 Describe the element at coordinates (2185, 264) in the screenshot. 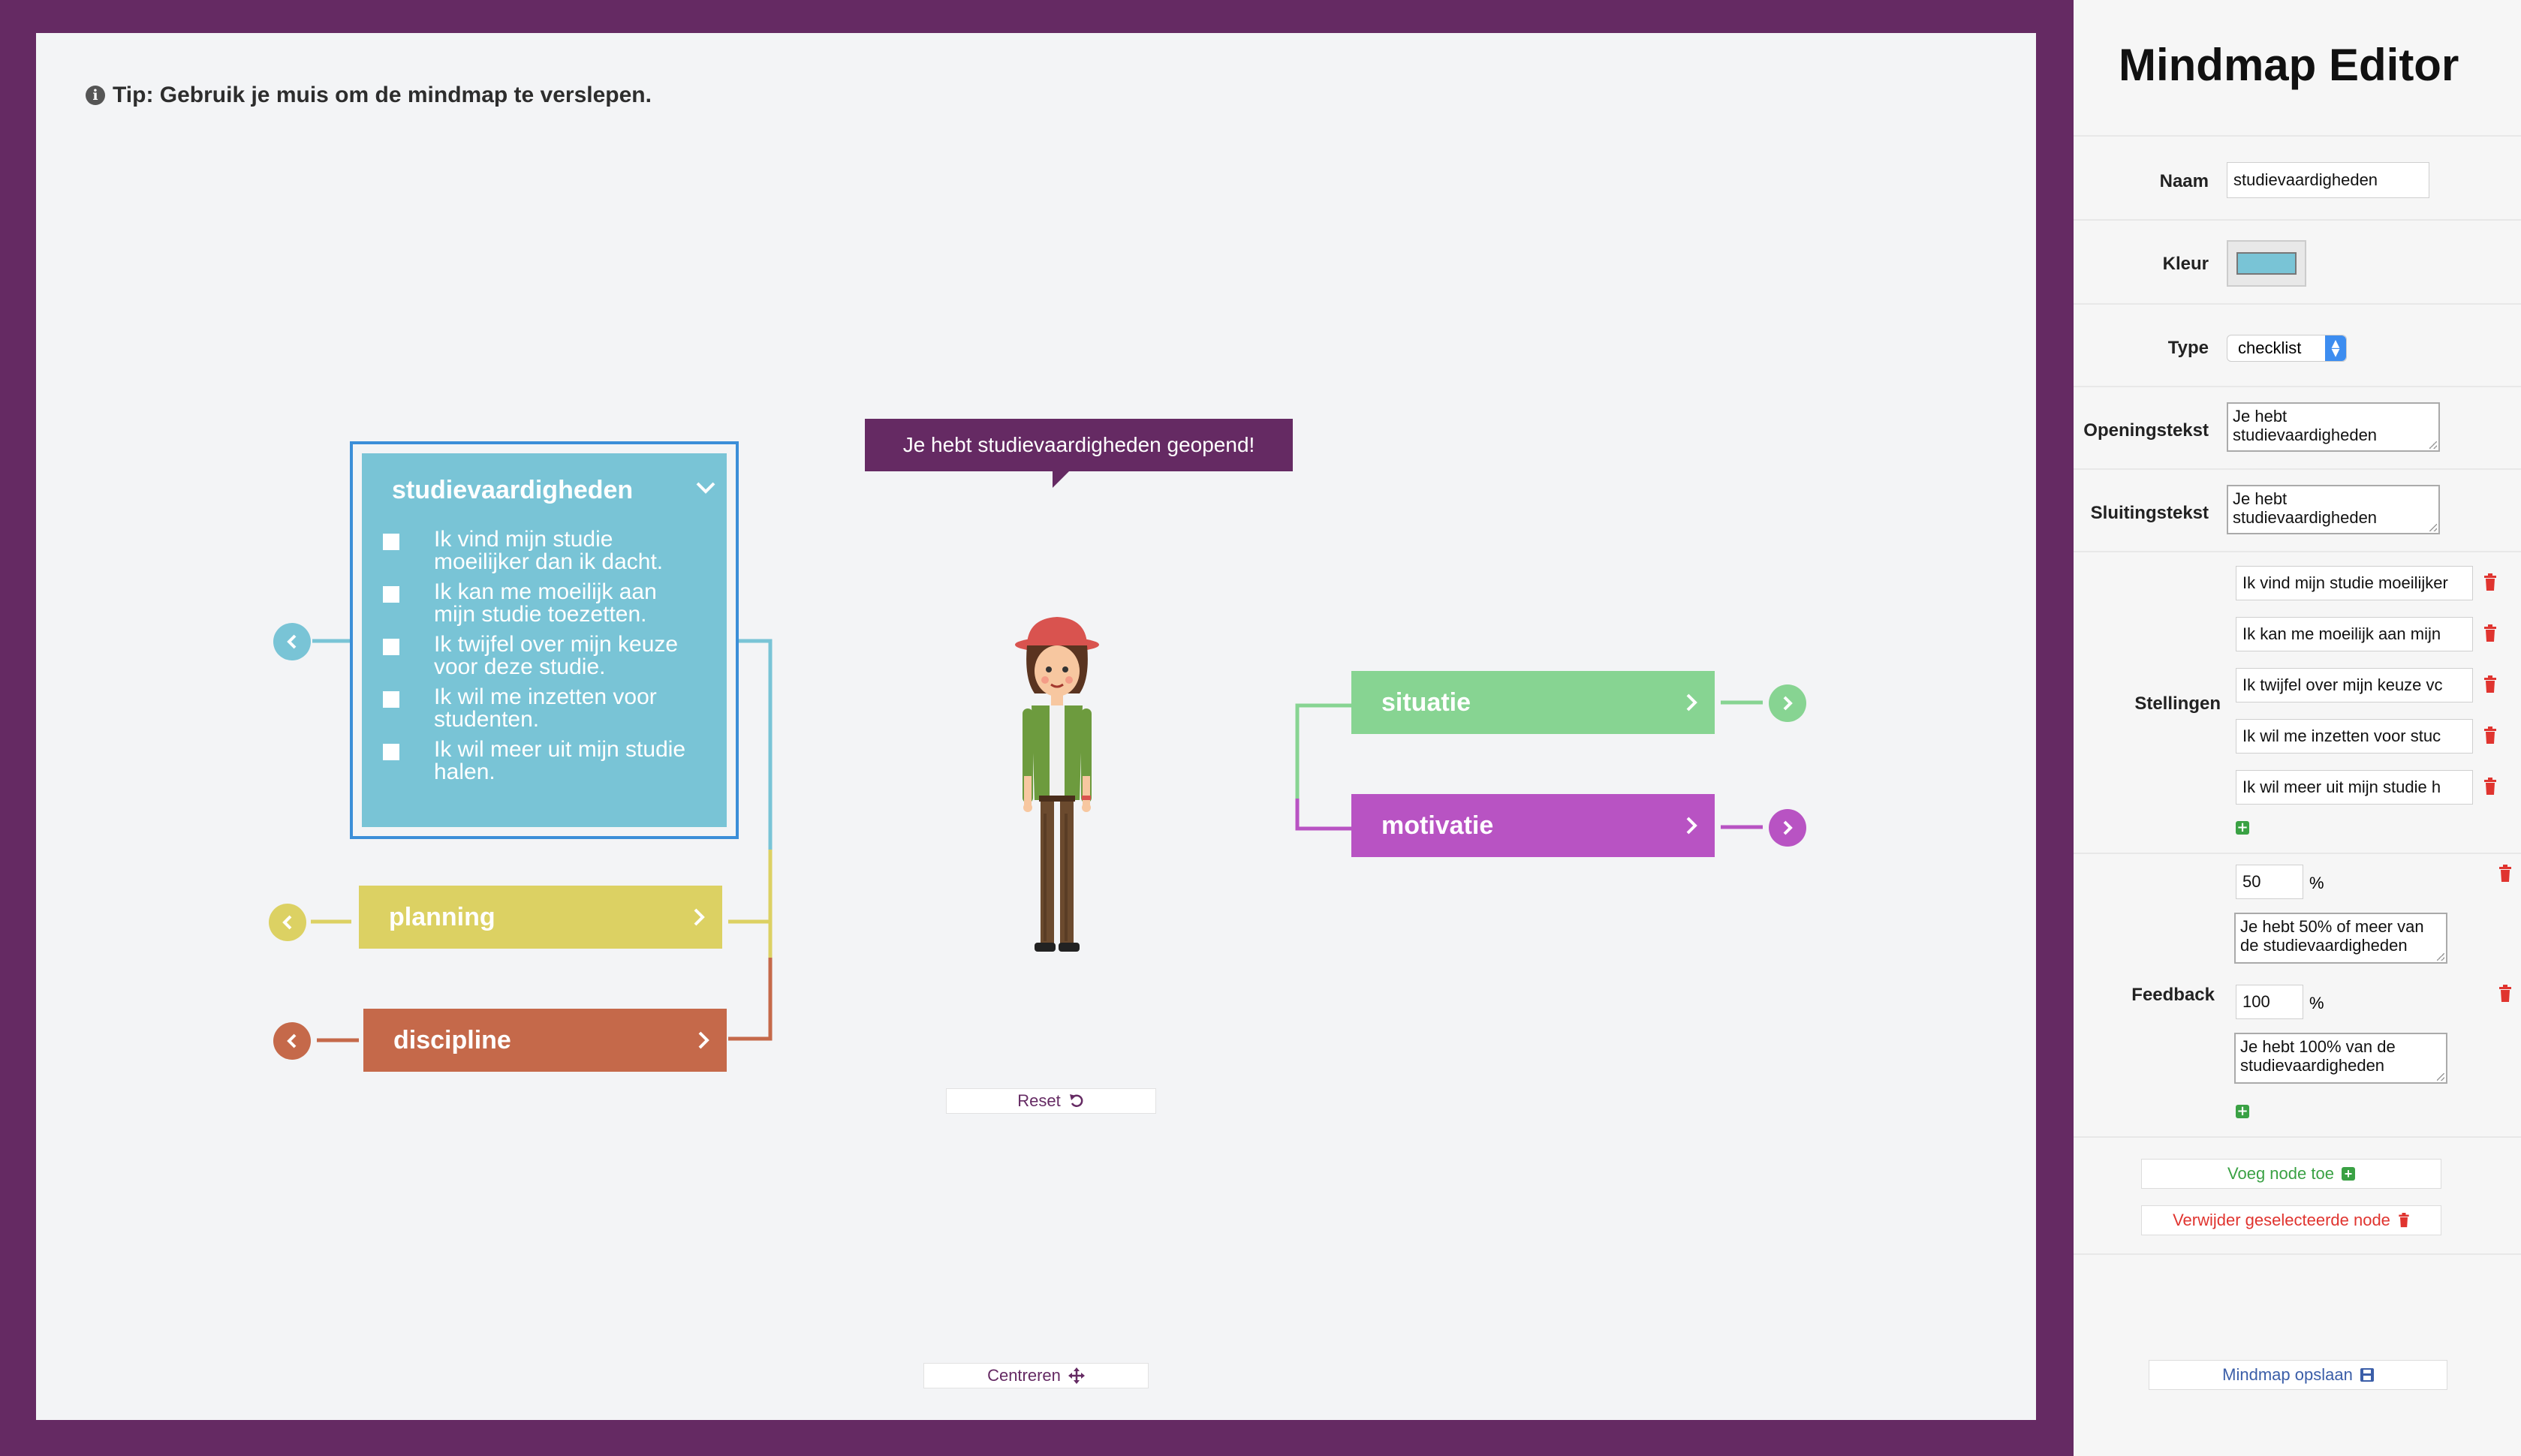

I see `kleur-label: Kleur` at that location.